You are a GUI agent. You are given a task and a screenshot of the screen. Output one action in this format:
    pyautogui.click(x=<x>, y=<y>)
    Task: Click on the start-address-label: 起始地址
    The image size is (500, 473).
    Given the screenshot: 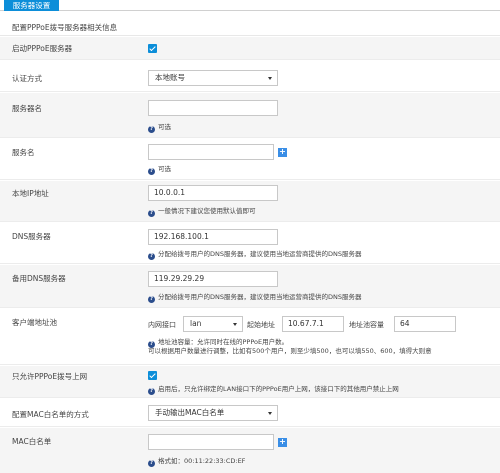 What is the action you would take?
    pyautogui.click(x=261, y=325)
    